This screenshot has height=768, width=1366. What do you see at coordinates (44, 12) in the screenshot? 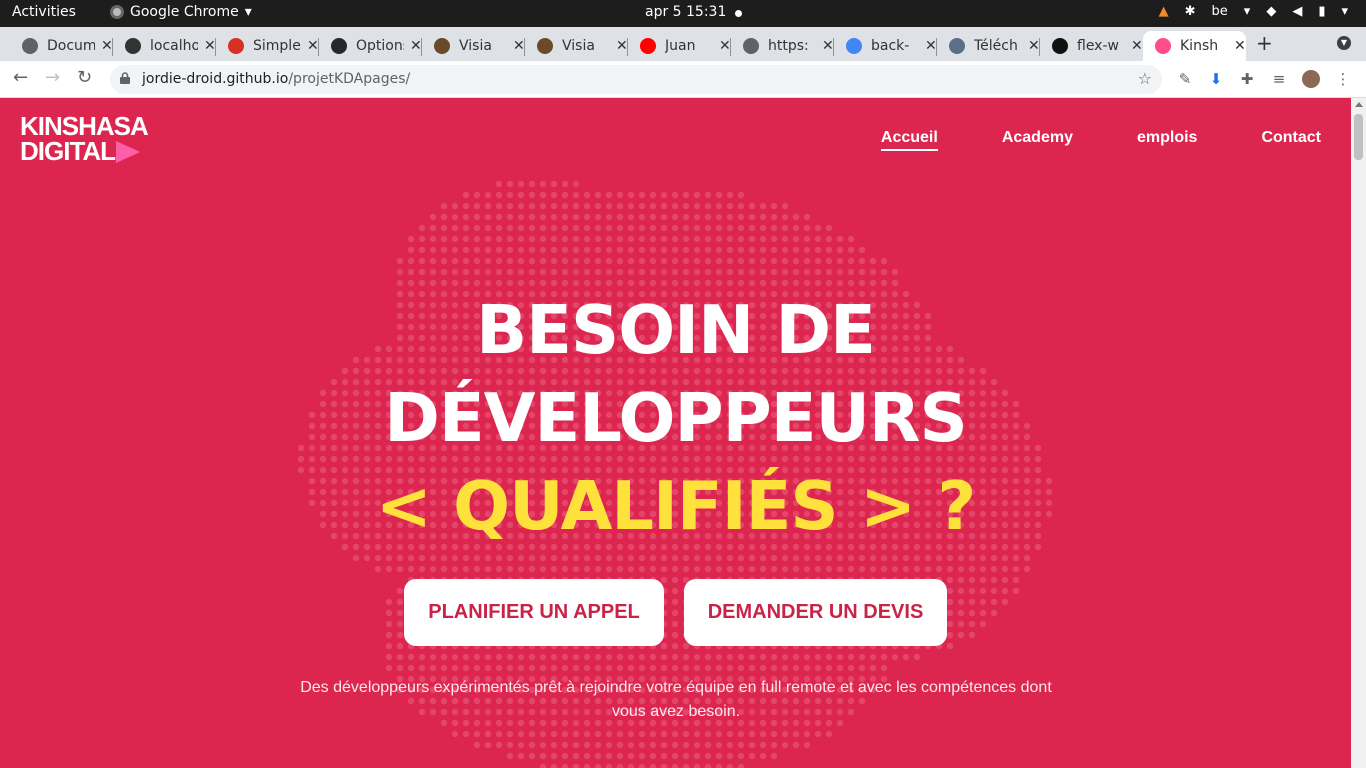
I see `activities-button: Activities` at bounding box center [44, 12].